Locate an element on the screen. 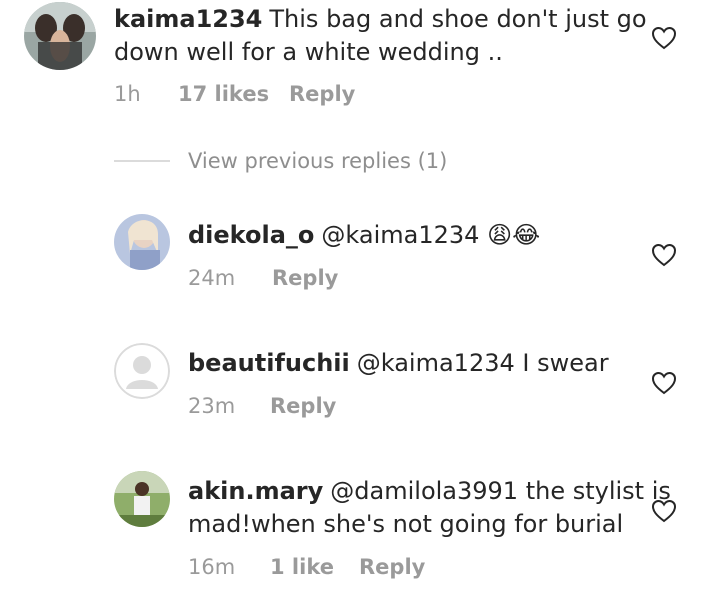  reply-3-text-line2: mad!when she's not going for burial is located at coordinates (406, 524).